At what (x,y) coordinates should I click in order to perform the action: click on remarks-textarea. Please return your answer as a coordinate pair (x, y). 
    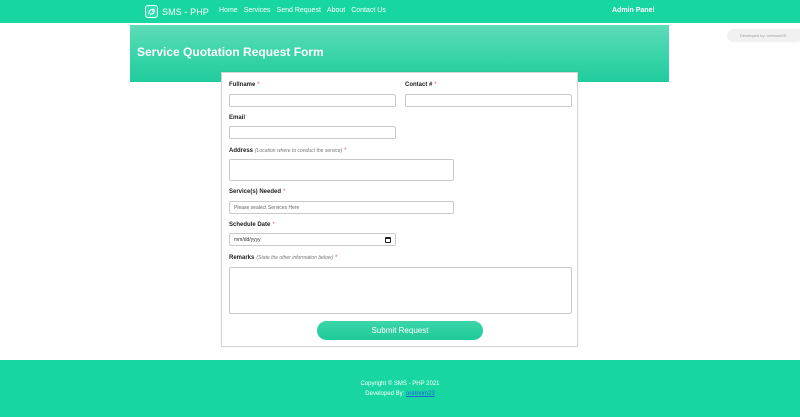
    Looking at the image, I should click on (400, 290).